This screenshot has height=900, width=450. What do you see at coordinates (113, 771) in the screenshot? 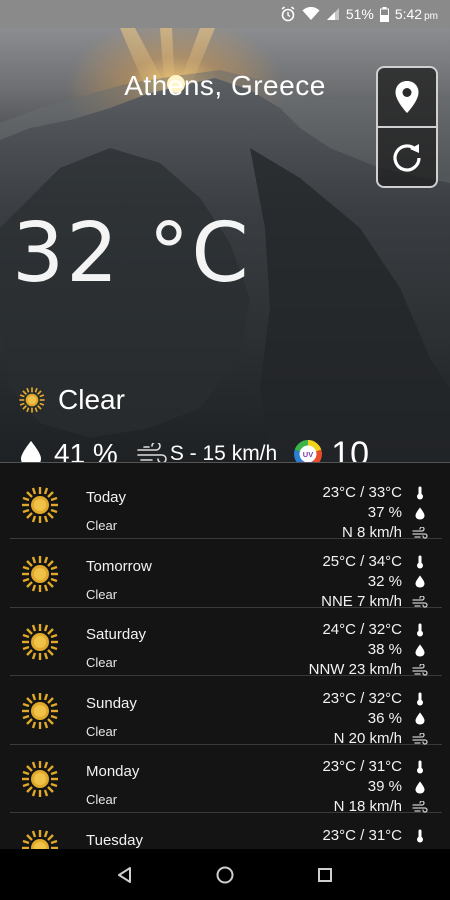
I see `forecast-day: Monday` at bounding box center [113, 771].